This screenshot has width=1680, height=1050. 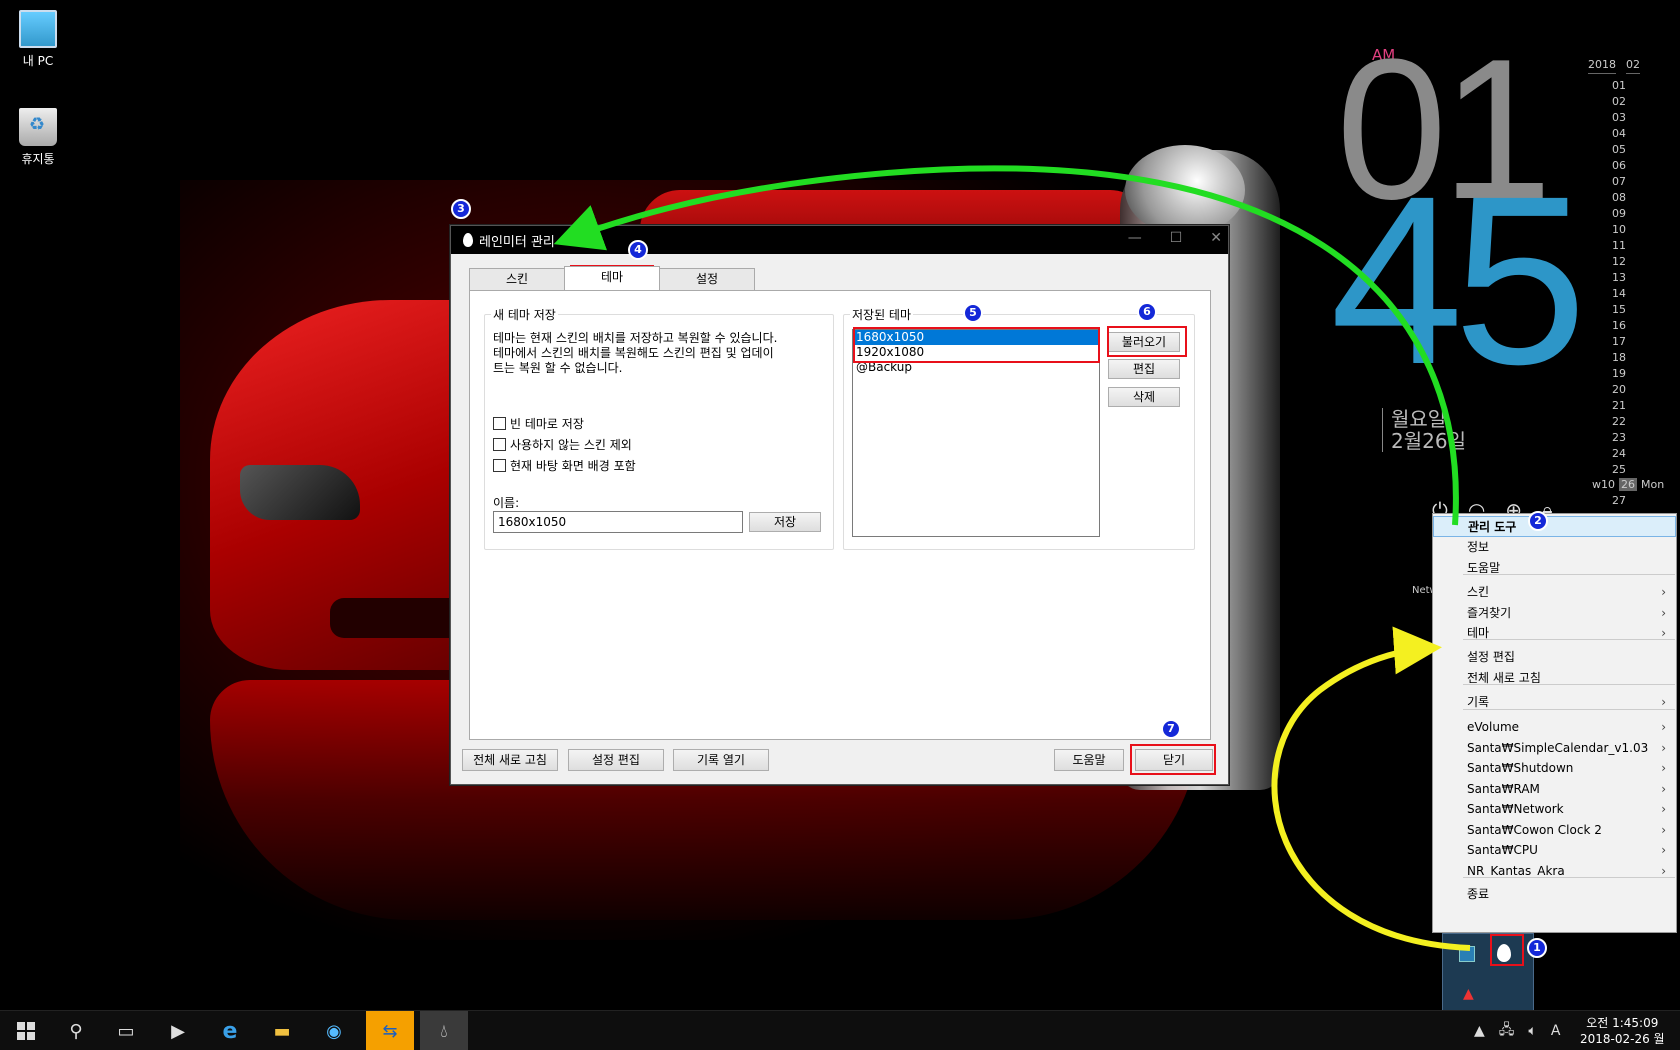 What do you see at coordinates (1468, 994) in the screenshot?
I see `tray-app-icon: ▲` at bounding box center [1468, 994].